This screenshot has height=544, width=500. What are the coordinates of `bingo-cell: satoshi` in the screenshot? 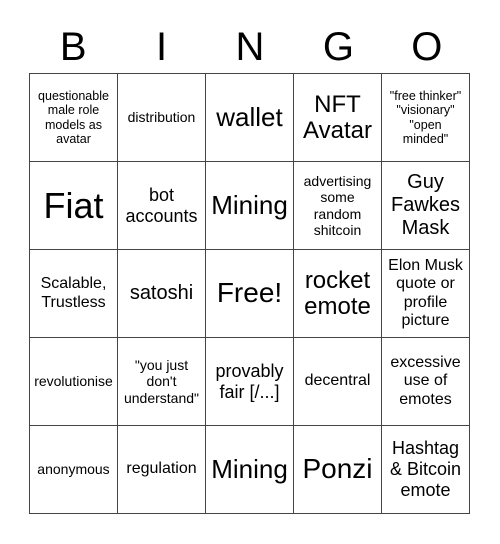 It's located at (162, 294).